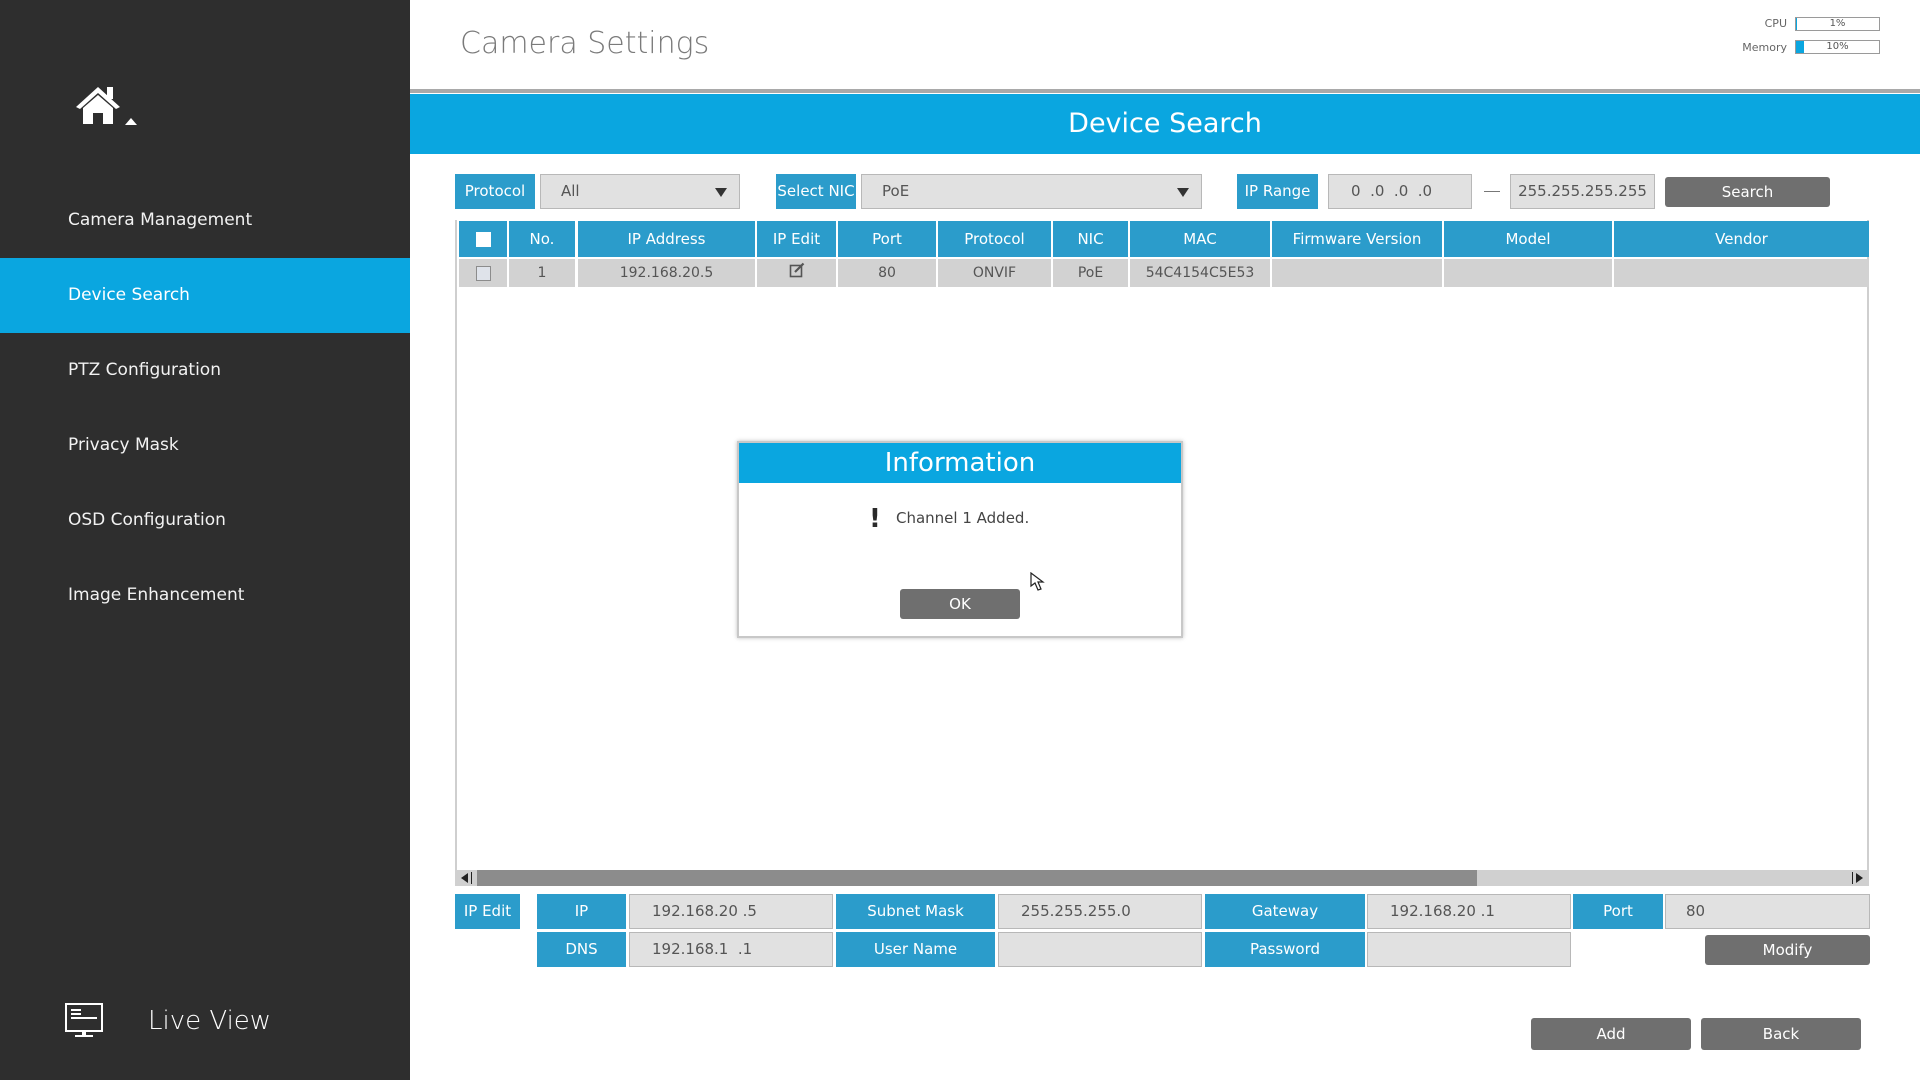 Image resolution: width=1920 pixels, height=1080 pixels. Describe the element at coordinates (1492, 191) in the screenshot. I see `range-dash` at that location.